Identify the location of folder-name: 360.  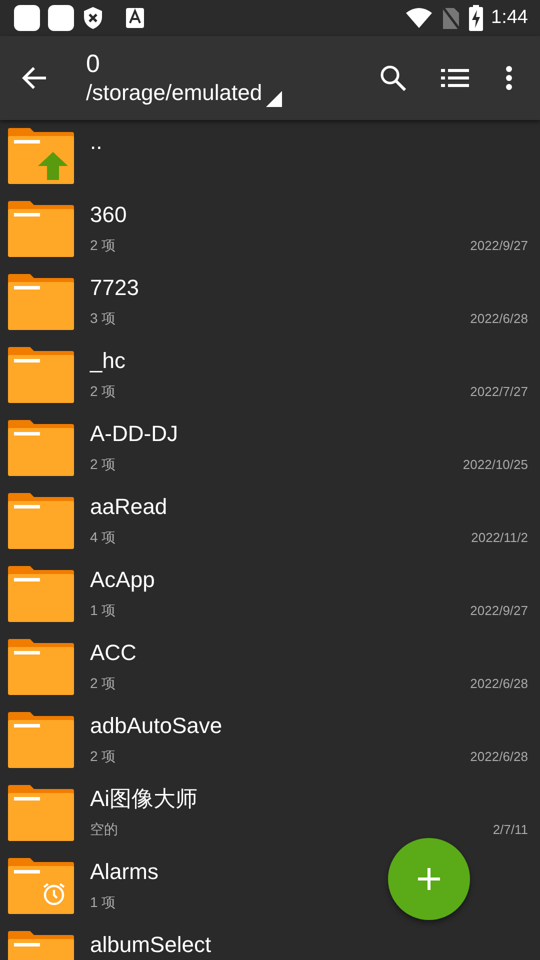
(108, 215).